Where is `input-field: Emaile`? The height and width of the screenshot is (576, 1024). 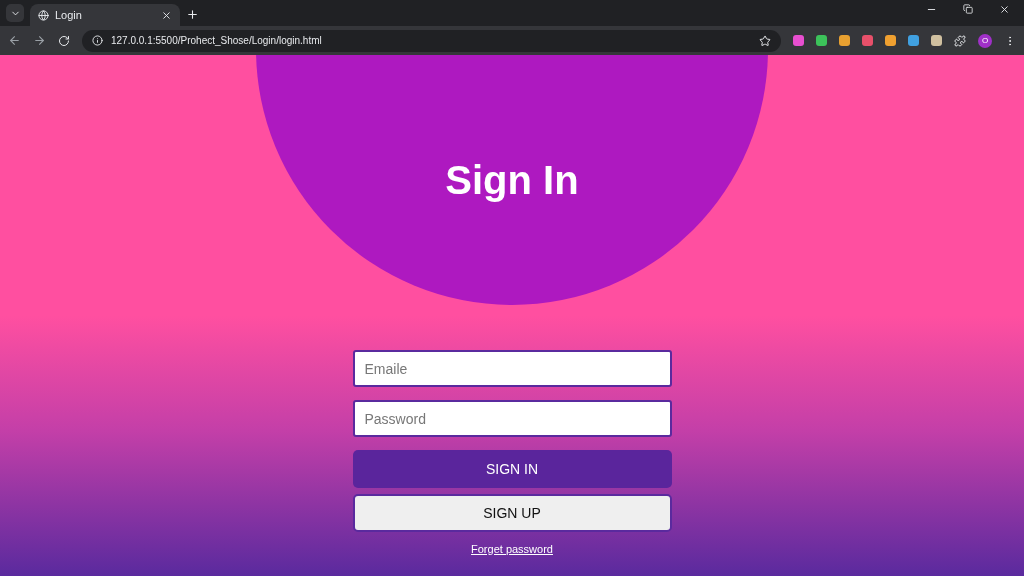 input-field: Emaile is located at coordinates (512, 368).